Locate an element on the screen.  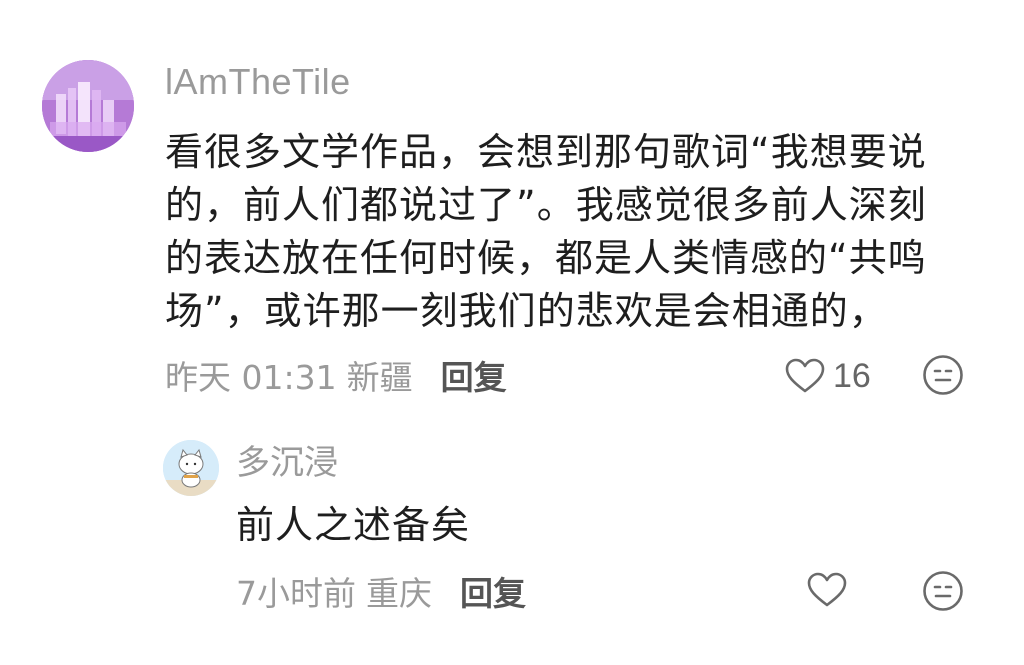
comment-meta: 昨天 01:31 新疆 回复 is located at coordinates (336, 375).